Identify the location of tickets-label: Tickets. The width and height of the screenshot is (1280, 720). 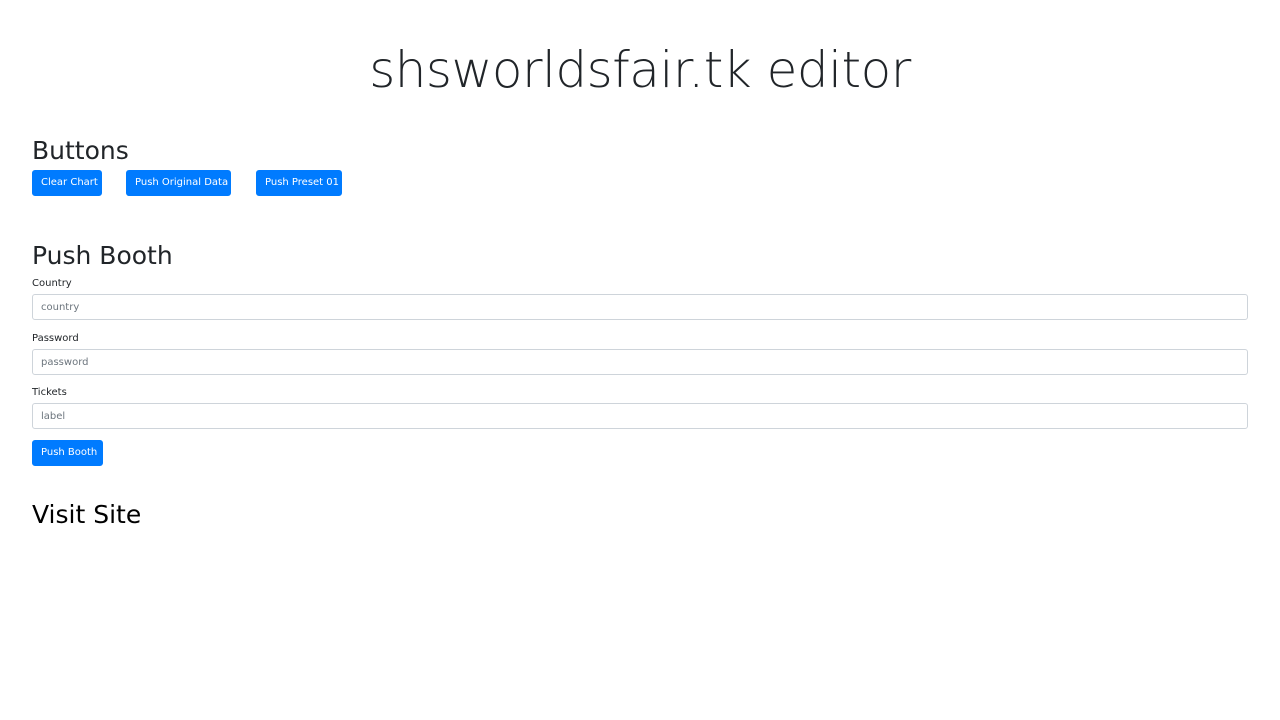
(49, 392).